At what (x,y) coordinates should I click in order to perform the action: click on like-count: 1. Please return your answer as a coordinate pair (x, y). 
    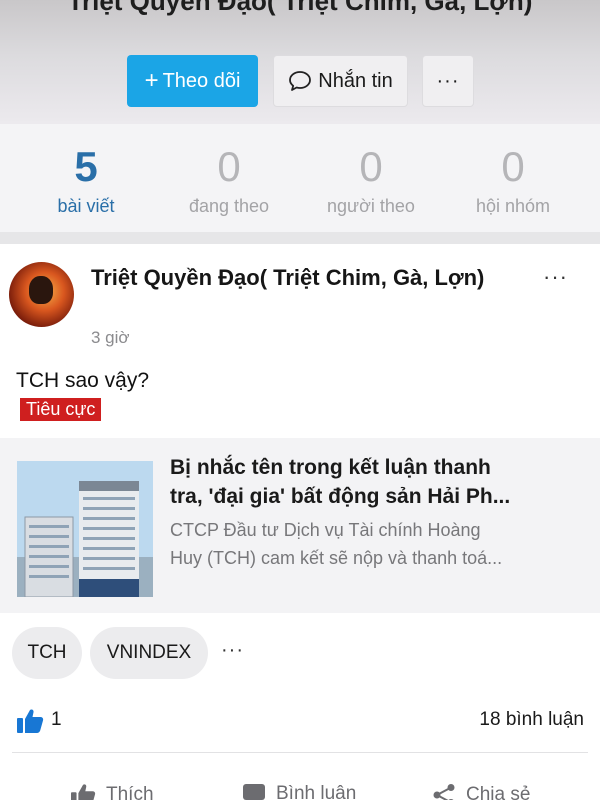
    Looking at the image, I should click on (56, 719).